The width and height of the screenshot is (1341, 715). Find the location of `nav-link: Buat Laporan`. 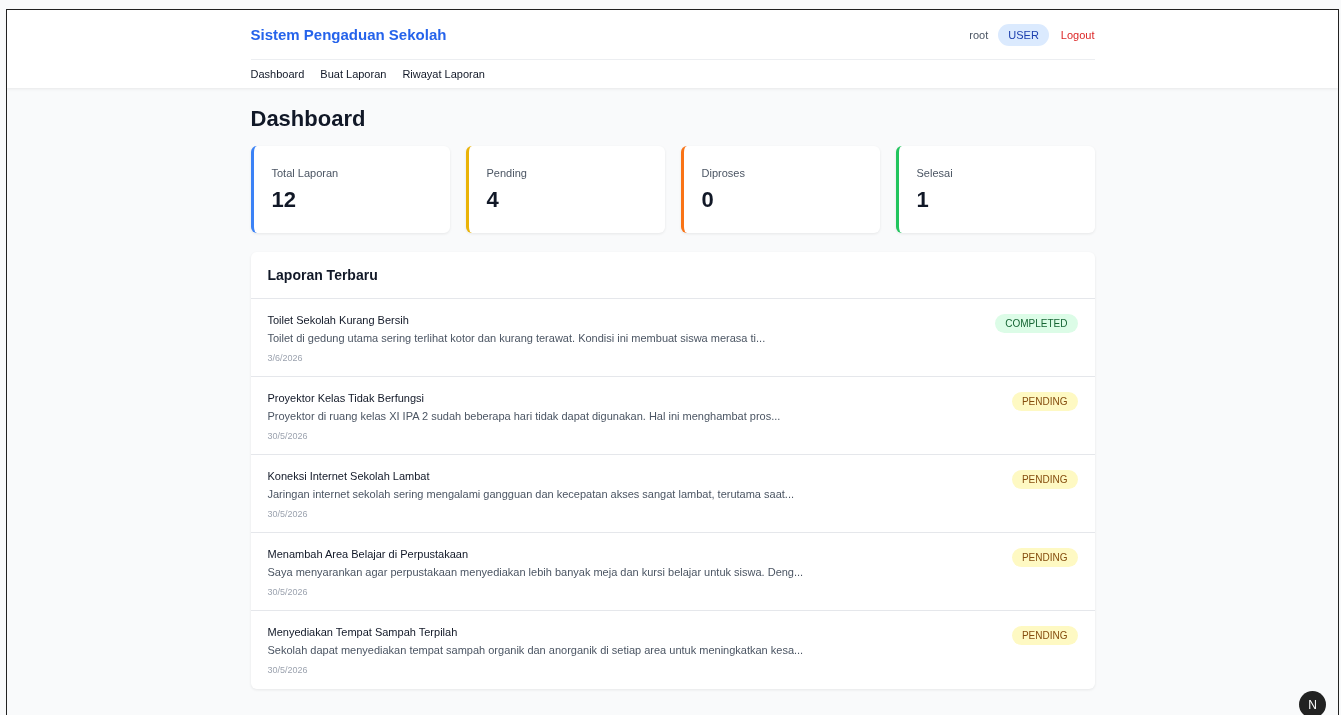

nav-link: Buat Laporan is located at coordinates (353, 74).